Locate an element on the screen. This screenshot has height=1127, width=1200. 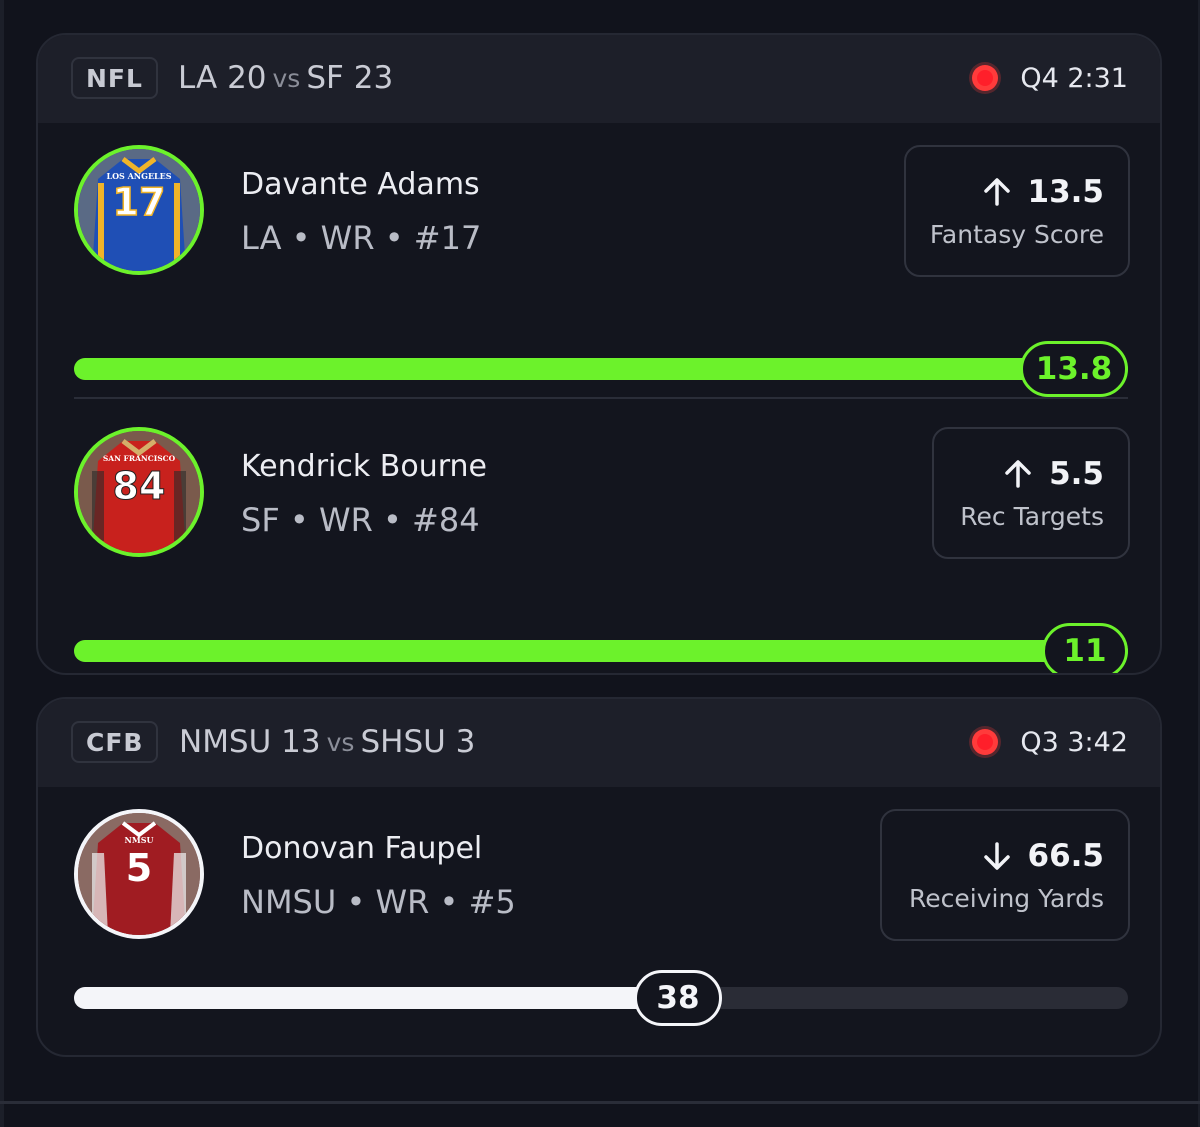
league-badge: CFB is located at coordinates (115, 742).